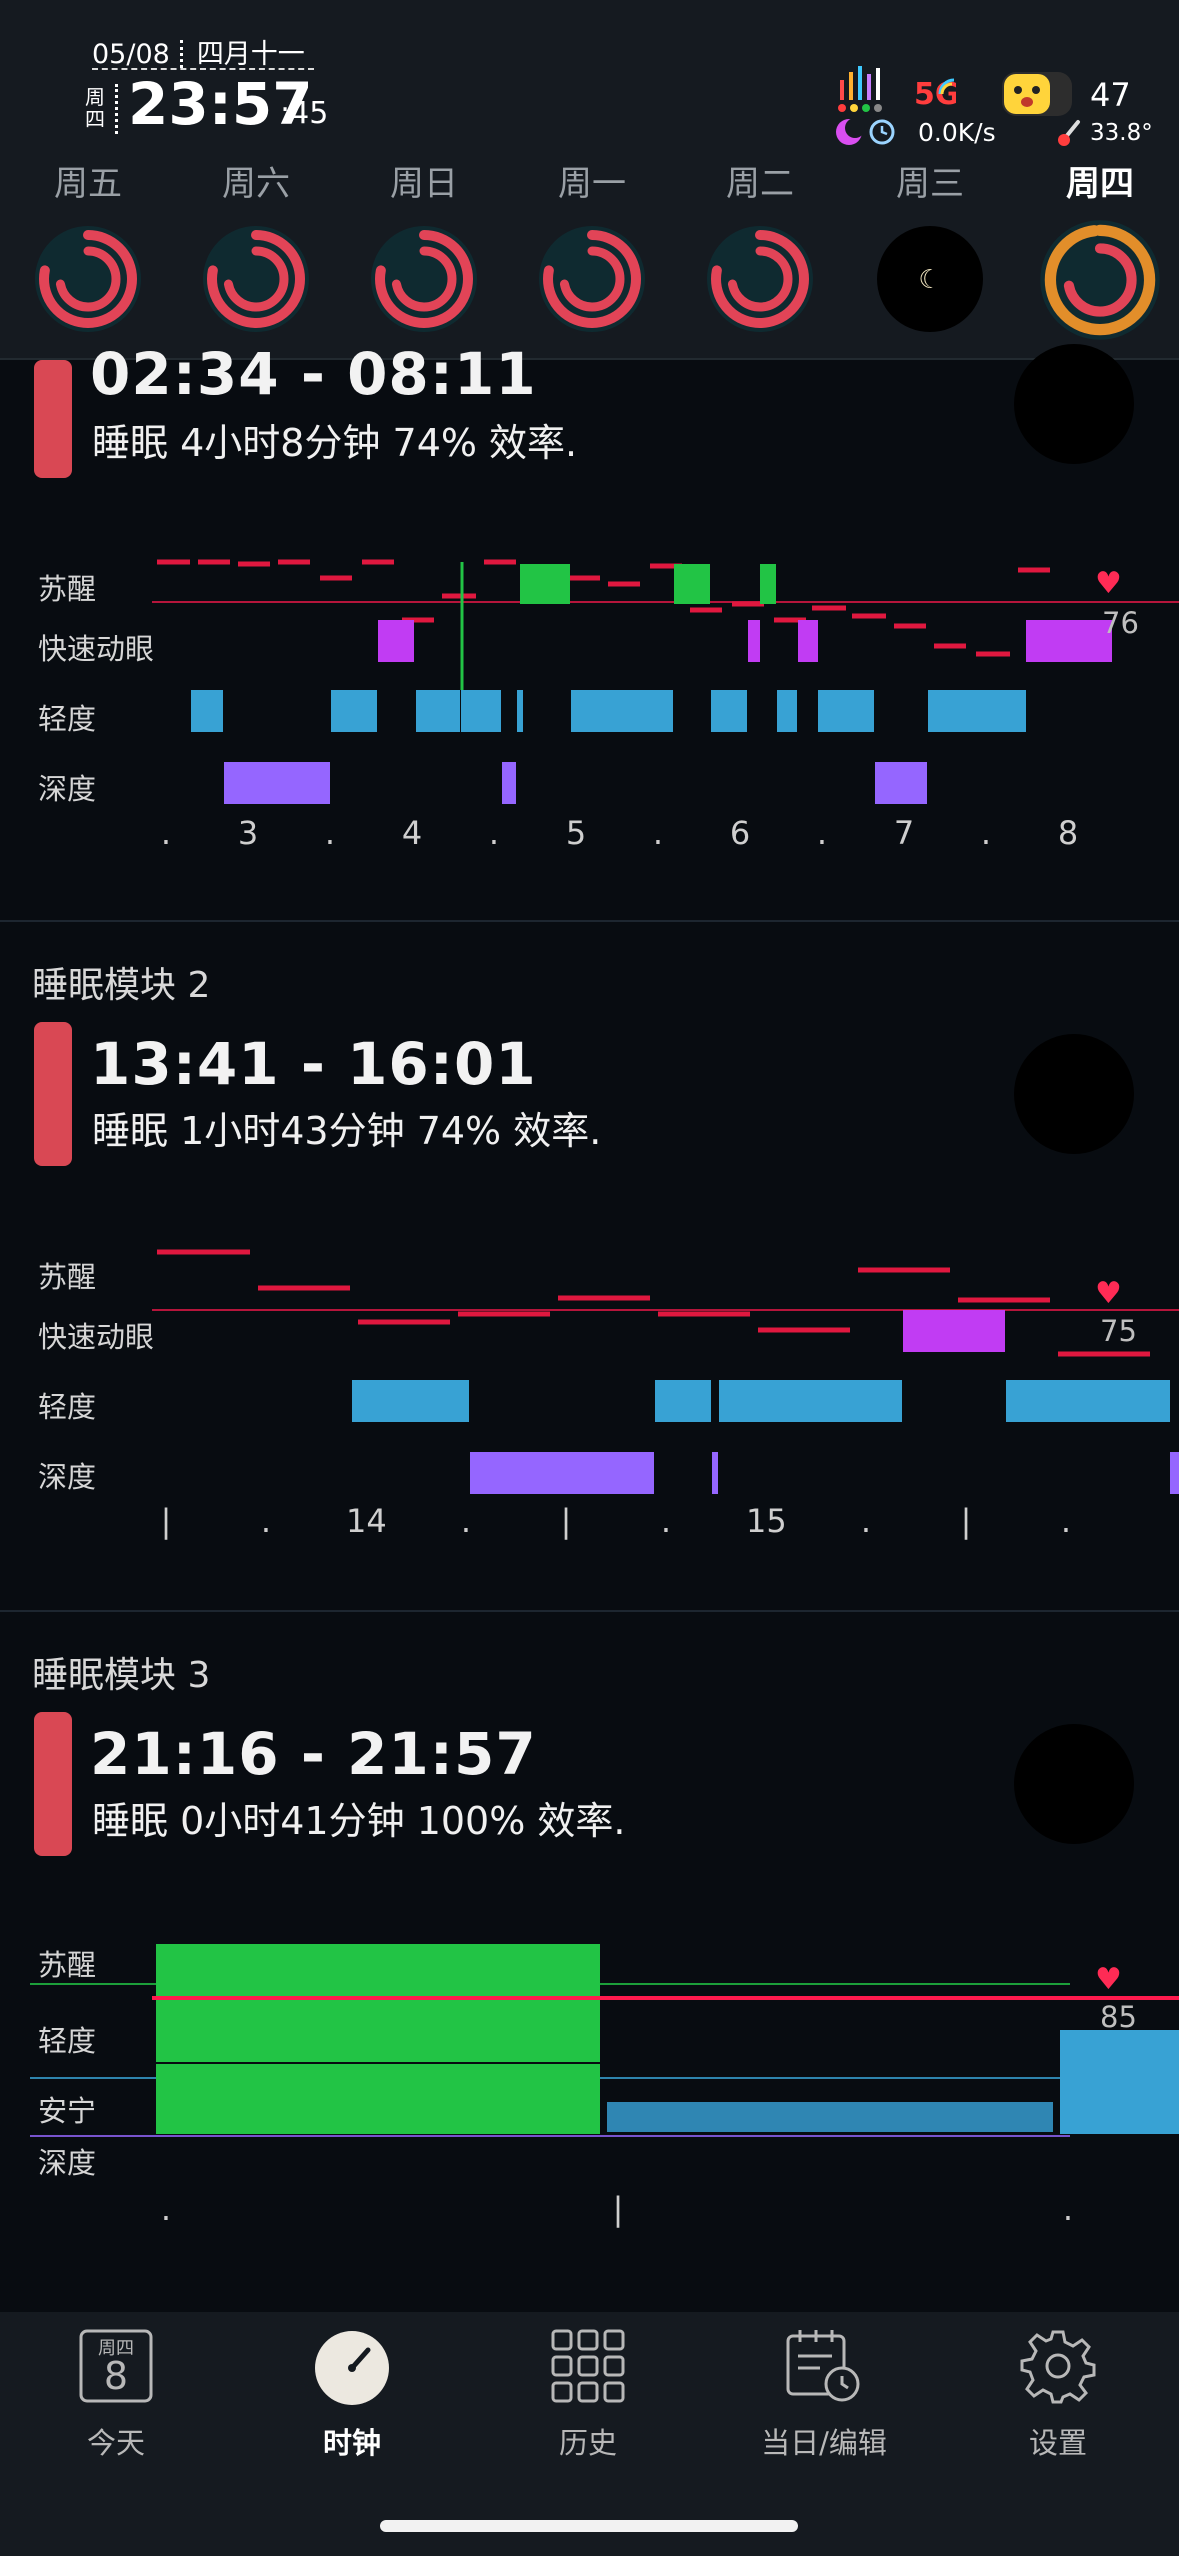 The height and width of the screenshot is (2556, 1179). I want to click on day-tab-3: 周一, so click(592, 180).